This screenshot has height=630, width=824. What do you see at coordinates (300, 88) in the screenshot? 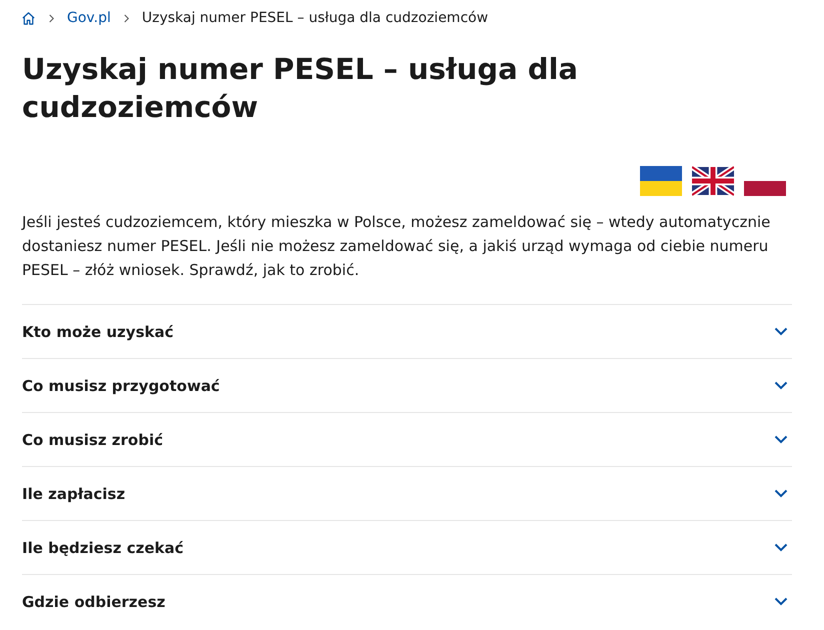
I see `page-title: Uzyskaj numer PESEL – usługa dla cudzoziemców` at bounding box center [300, 88].